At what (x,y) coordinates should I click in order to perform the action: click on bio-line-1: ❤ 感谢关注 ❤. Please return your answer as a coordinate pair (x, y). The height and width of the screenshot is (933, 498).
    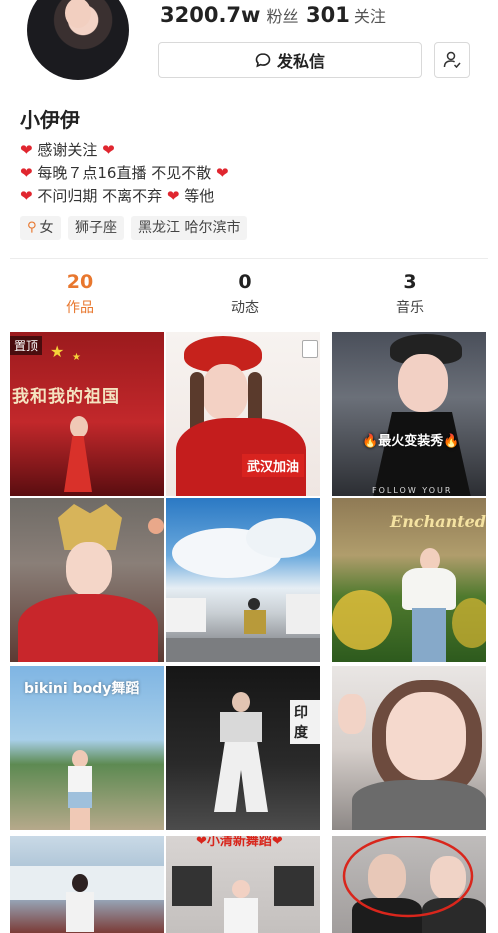
    Looking at the image, I should click on (67, 150).